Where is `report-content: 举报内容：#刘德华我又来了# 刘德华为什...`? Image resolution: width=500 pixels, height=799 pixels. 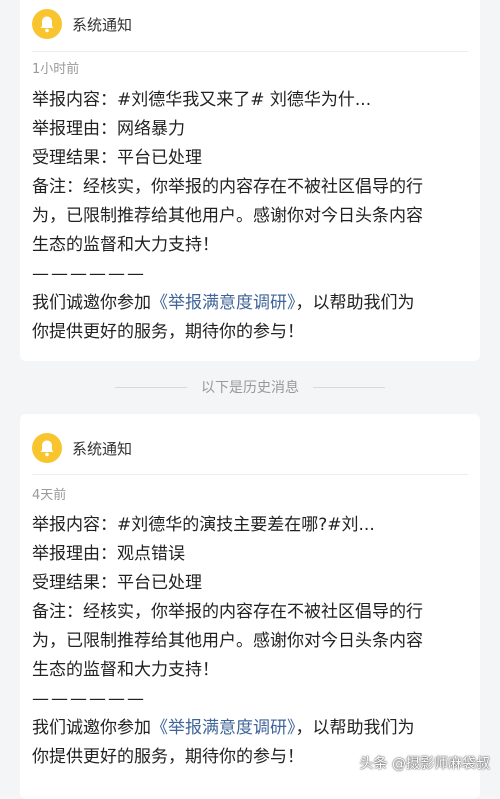
report-content: 举报内容：#刘德华我又来了# 刘德华为什... is located at coordinates (202, 100).